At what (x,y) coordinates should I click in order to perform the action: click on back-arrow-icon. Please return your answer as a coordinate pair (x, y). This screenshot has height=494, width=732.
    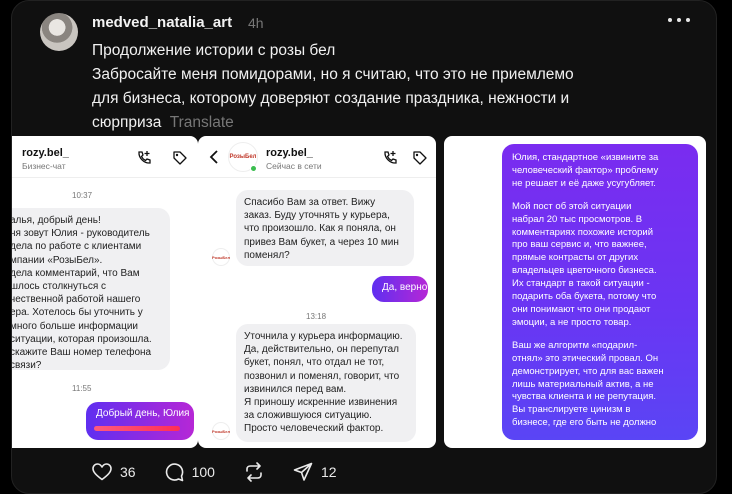
    Looking at the image, I should click on (213, 157).